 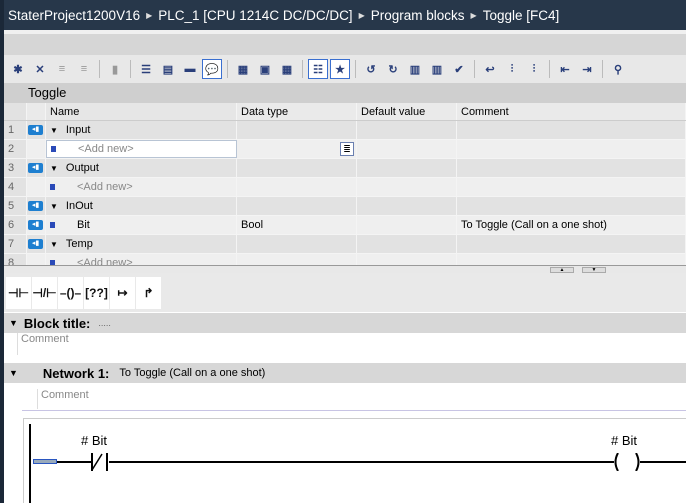 What do you see at coordinates (490, 69) in the screenshot?
I see `jump-prev-icon: ↩` at bounding box center [490, 69].